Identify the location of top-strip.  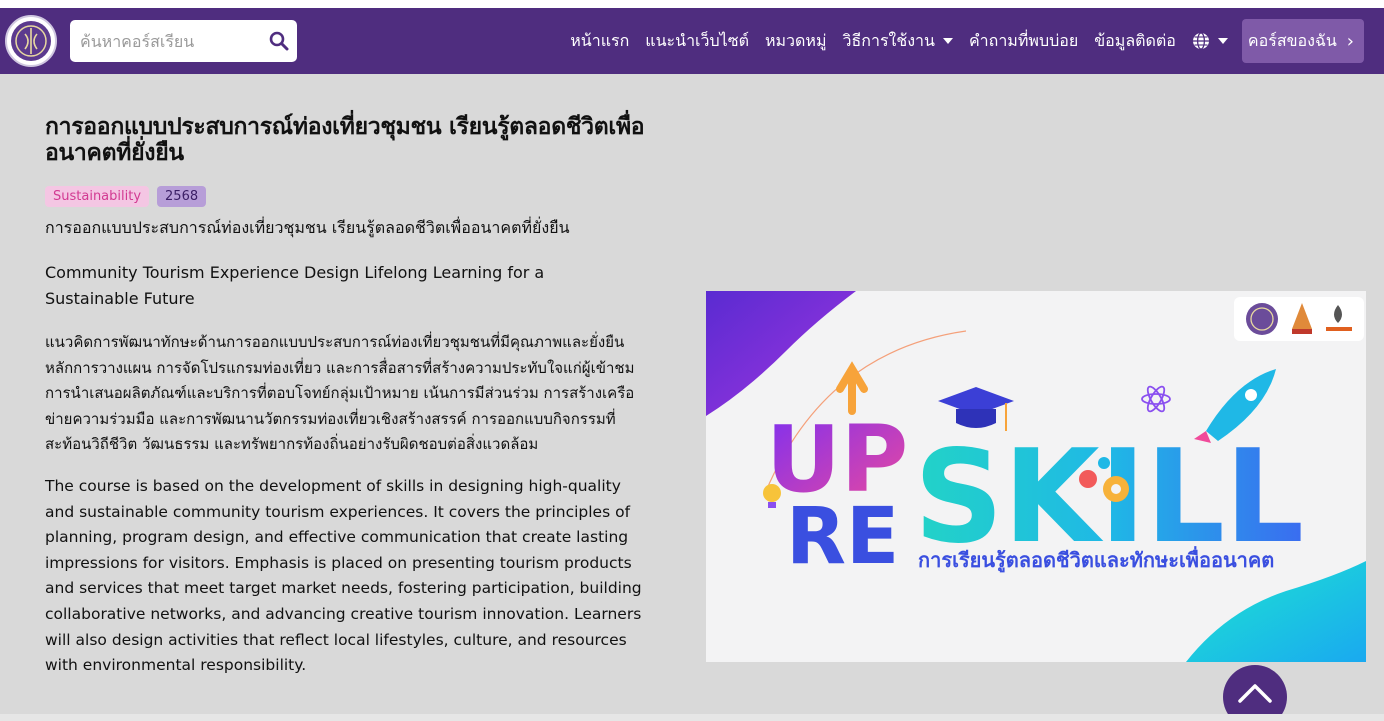
(692, 4).